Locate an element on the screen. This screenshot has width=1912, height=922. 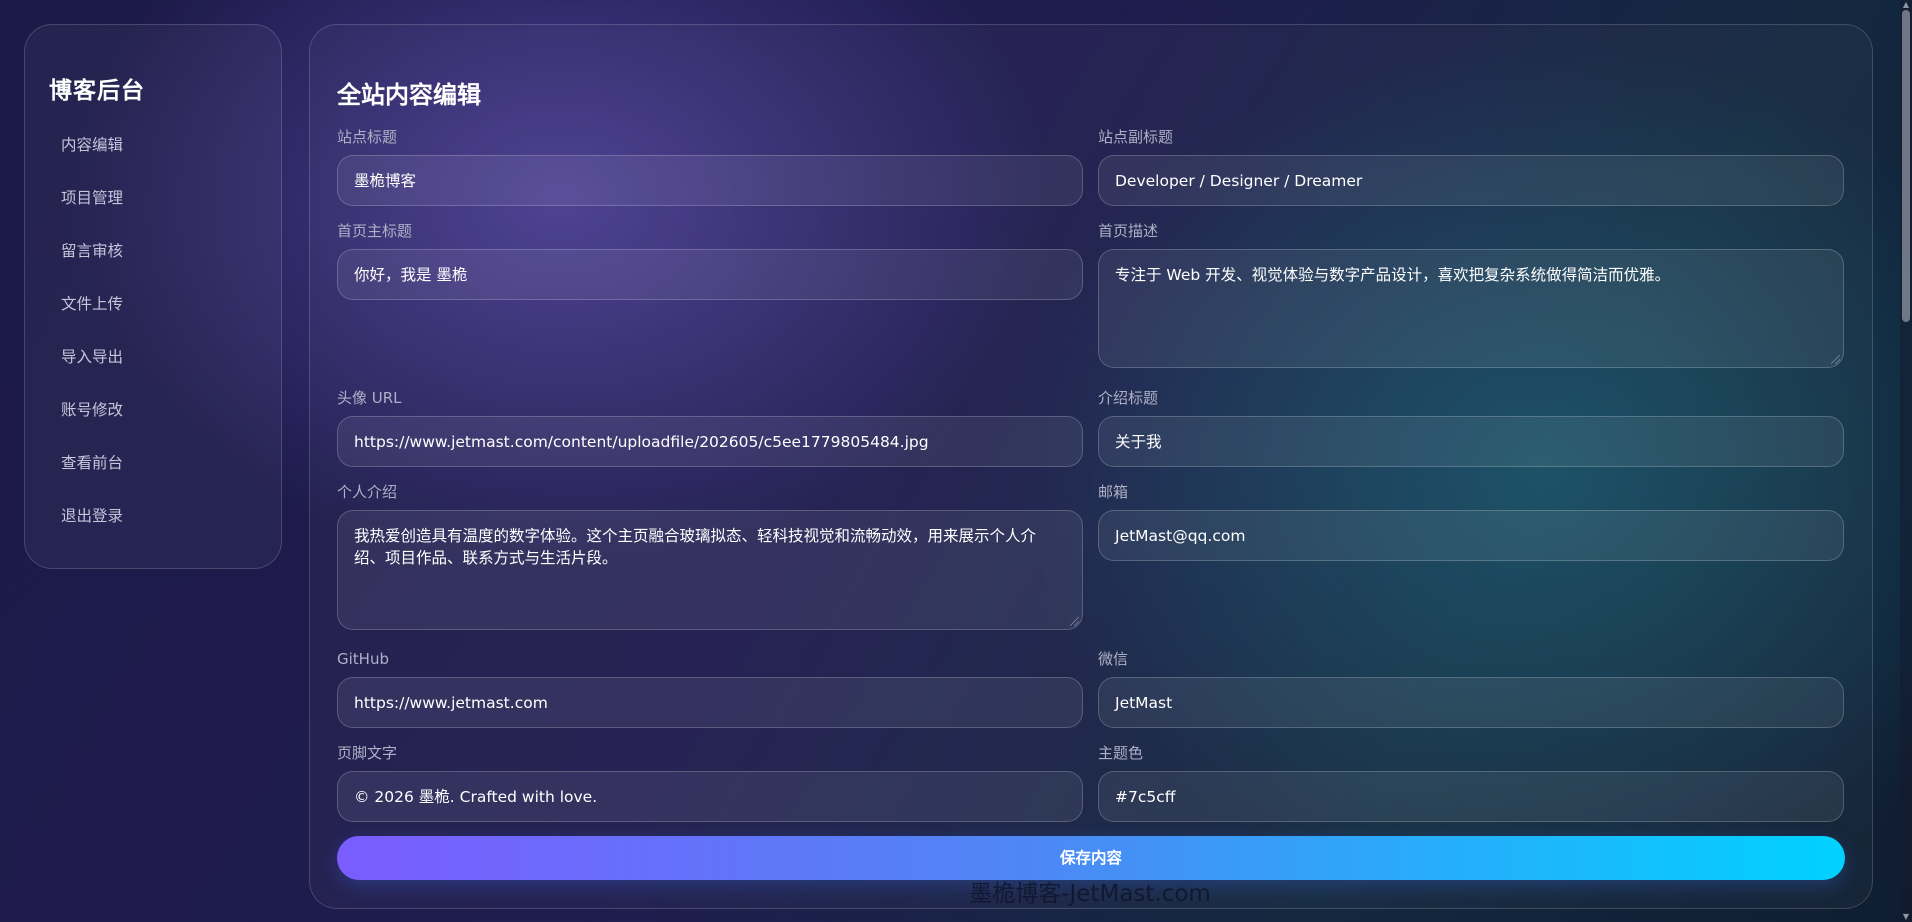
footer-text-input: © 2026 墨桅. Crafted with love. is located at coordinates (710, 796).